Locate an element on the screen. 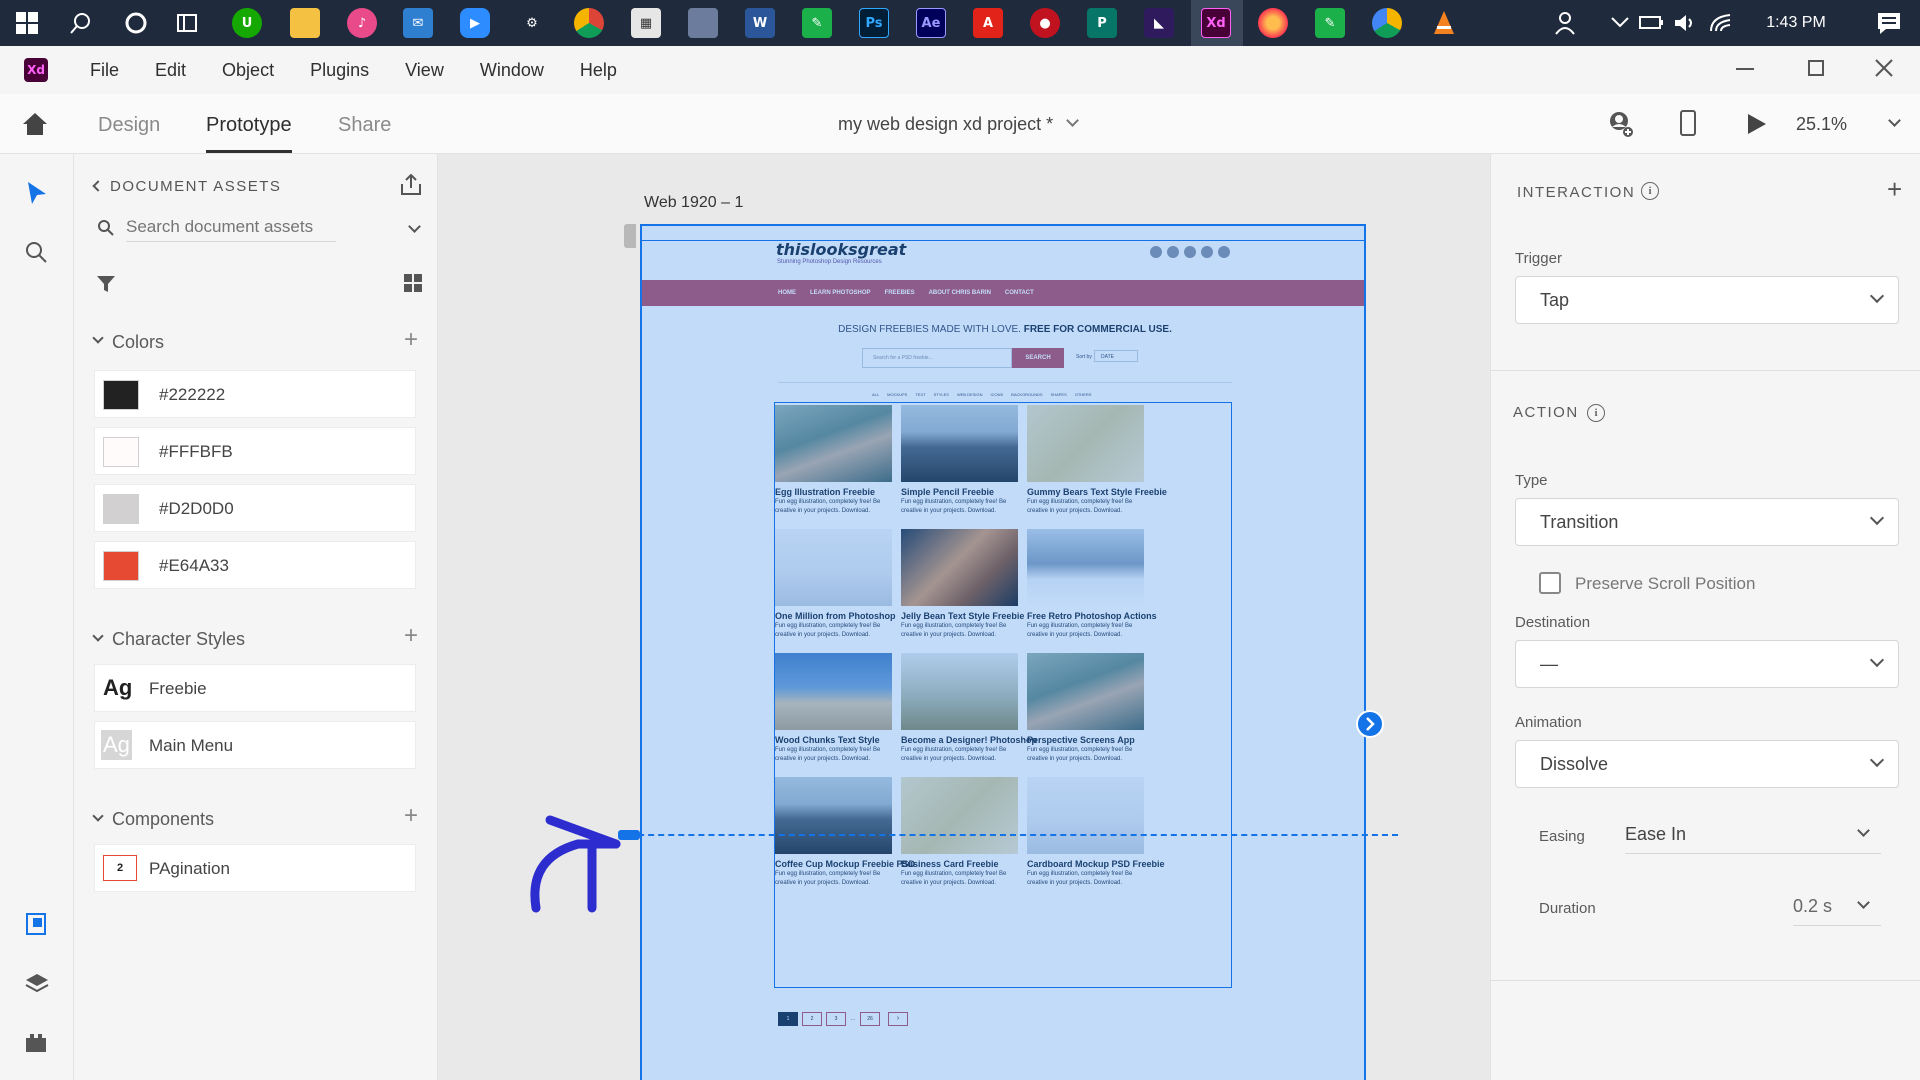 The image size is (1920, 1080). zoom-icon: ▶ is located at coordinates (475, 23).